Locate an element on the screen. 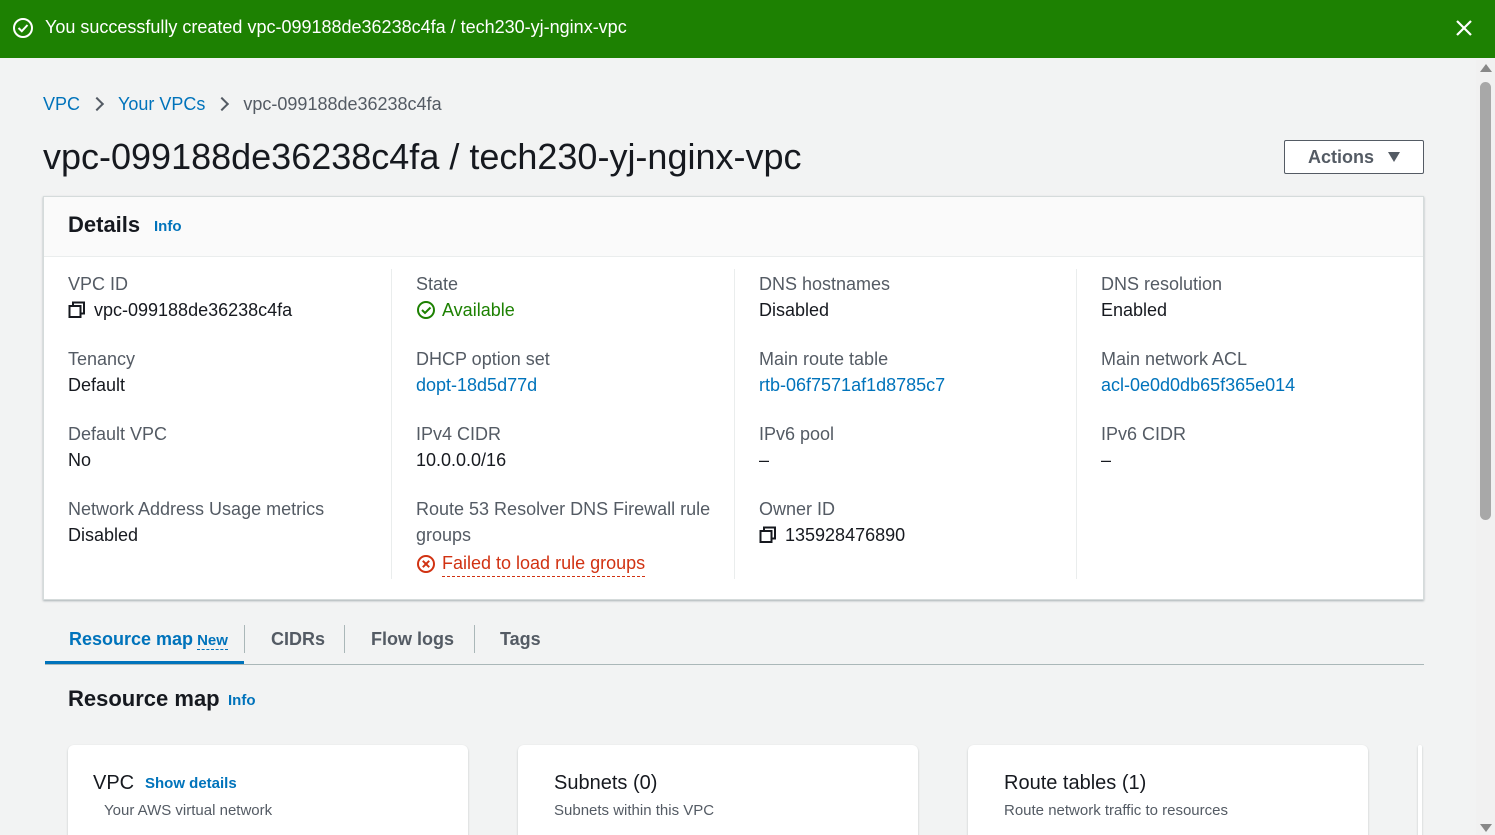  field-value: No is located at coordinates (80, 460).